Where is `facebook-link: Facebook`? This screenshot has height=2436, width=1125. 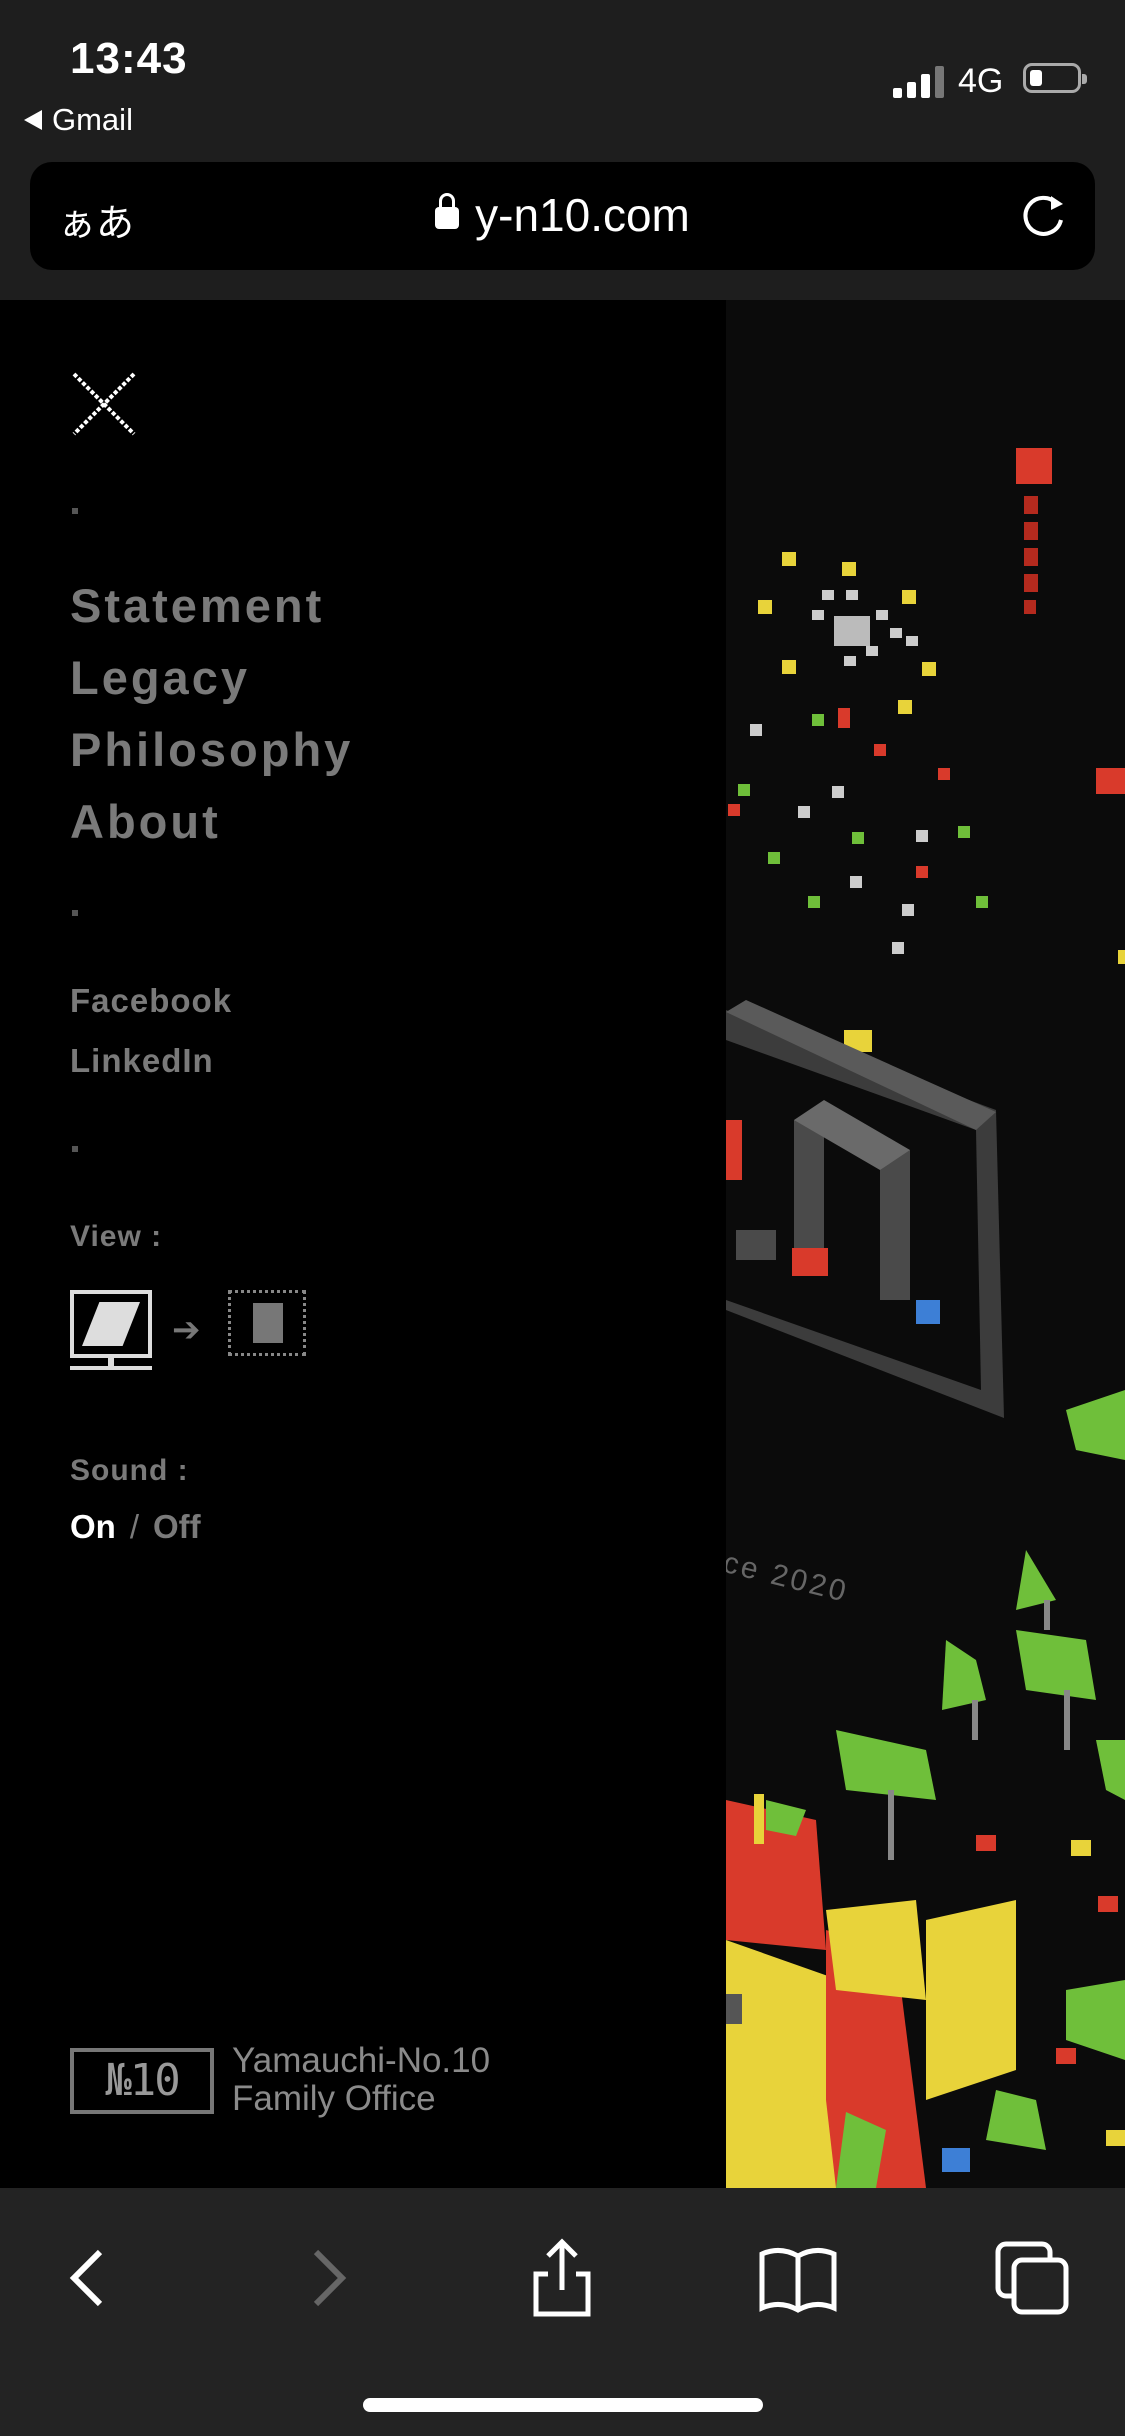
facebook-link: Facebook is located at coordinates (151, 1001).